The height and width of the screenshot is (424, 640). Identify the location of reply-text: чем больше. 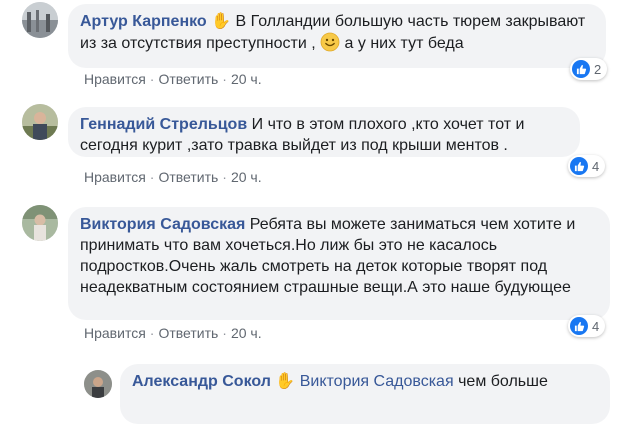
(503, 381).